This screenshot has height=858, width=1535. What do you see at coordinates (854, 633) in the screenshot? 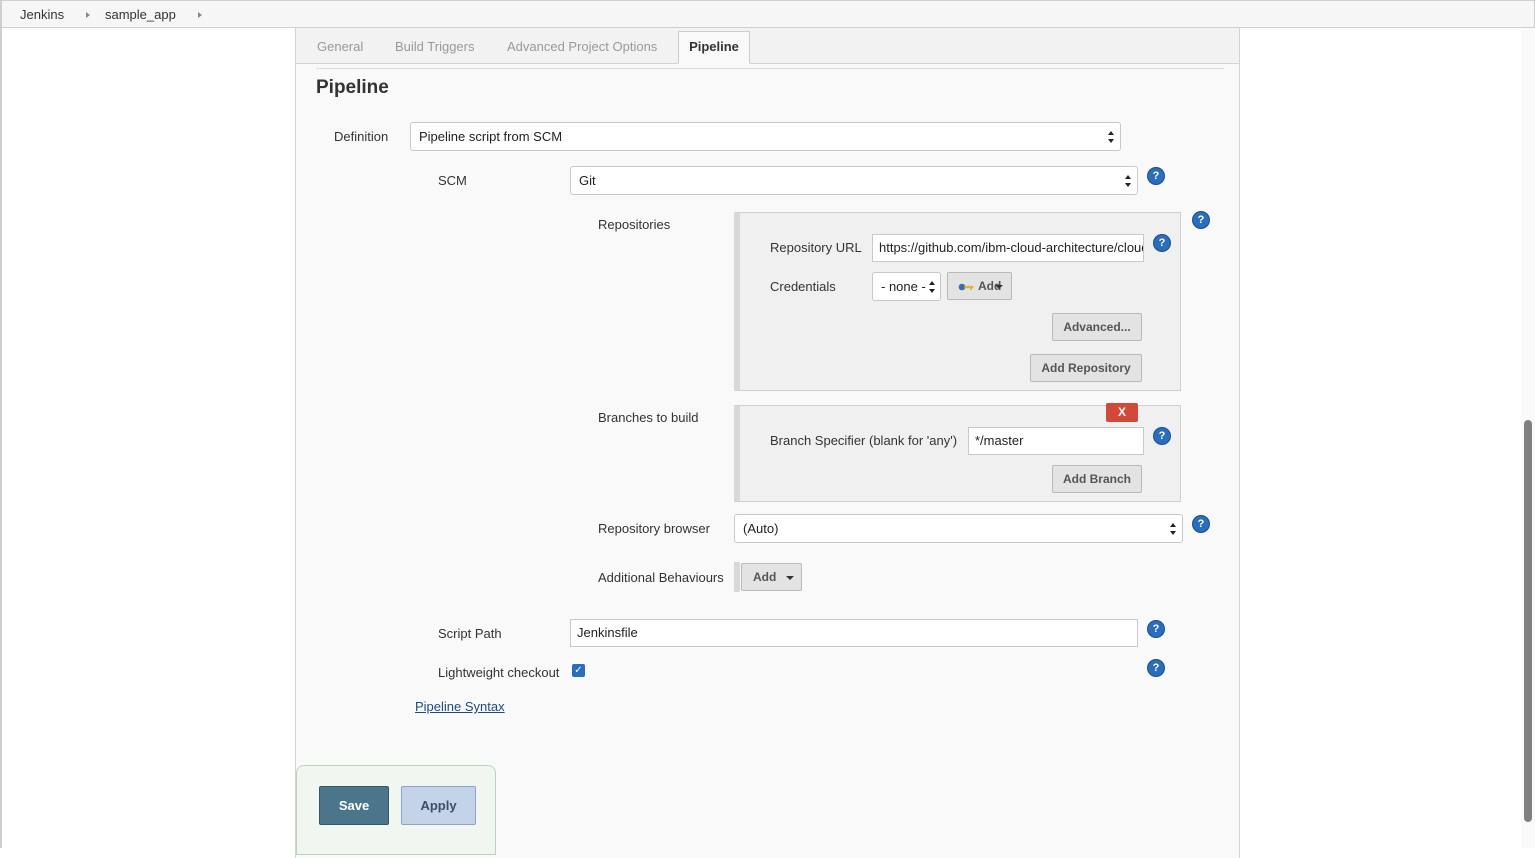
I see `script-path-input: Jenkinsfile` at bounding box center [854, 633].